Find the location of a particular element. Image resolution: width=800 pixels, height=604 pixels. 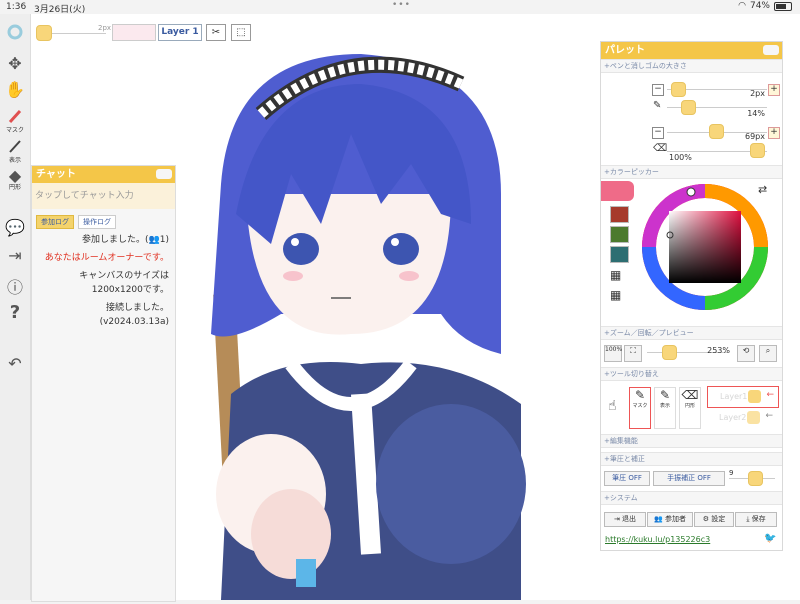

correction-knob is located at coordinates (755, 478).